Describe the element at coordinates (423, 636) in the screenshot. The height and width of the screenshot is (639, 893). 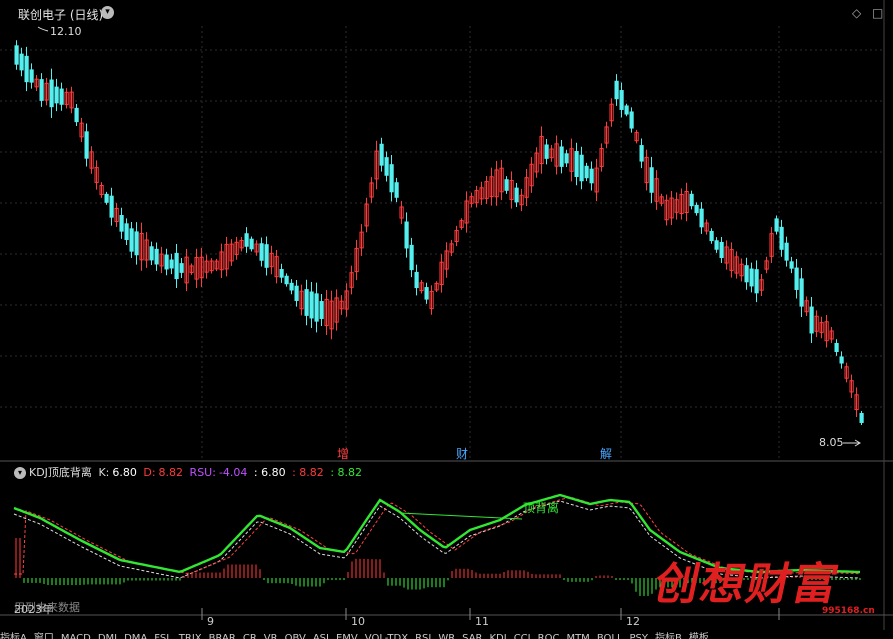
I see `indicator-tab: RSI` at that location.